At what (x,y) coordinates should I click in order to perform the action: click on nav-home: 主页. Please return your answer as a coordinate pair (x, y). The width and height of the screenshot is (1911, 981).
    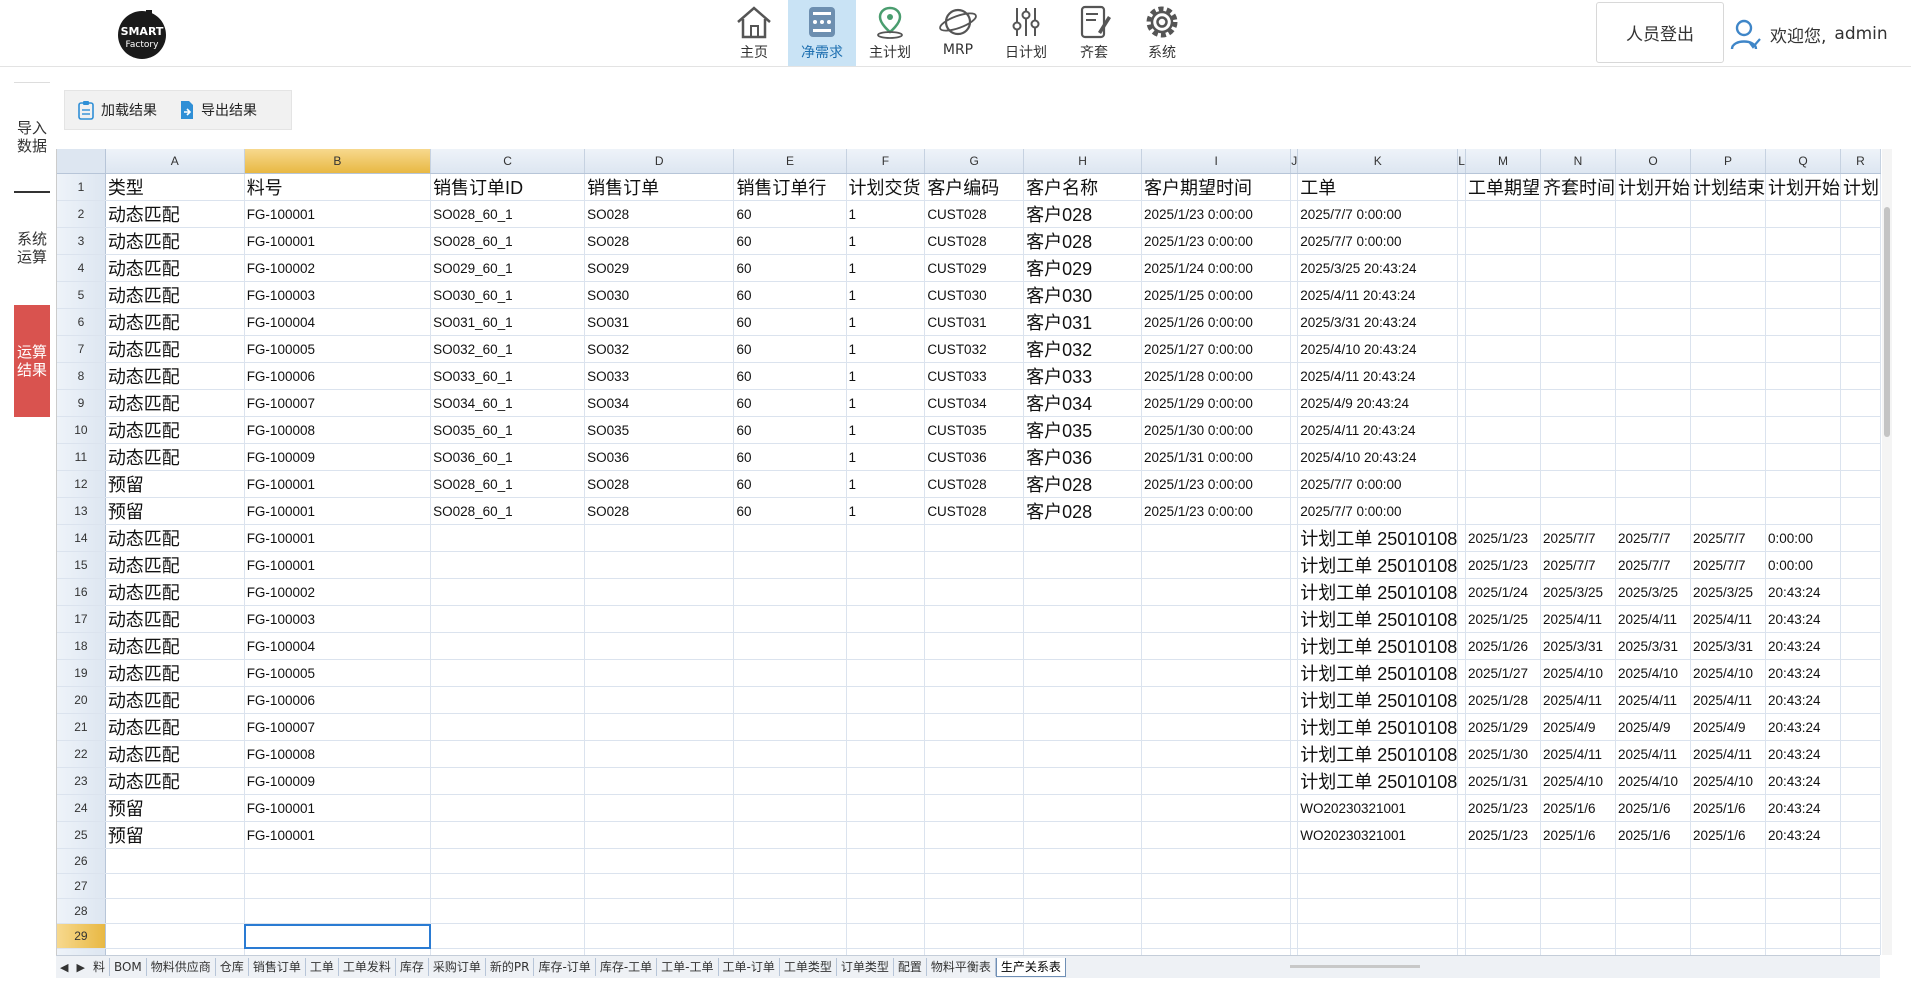
    Looking at the image, I should click on (754, 33).